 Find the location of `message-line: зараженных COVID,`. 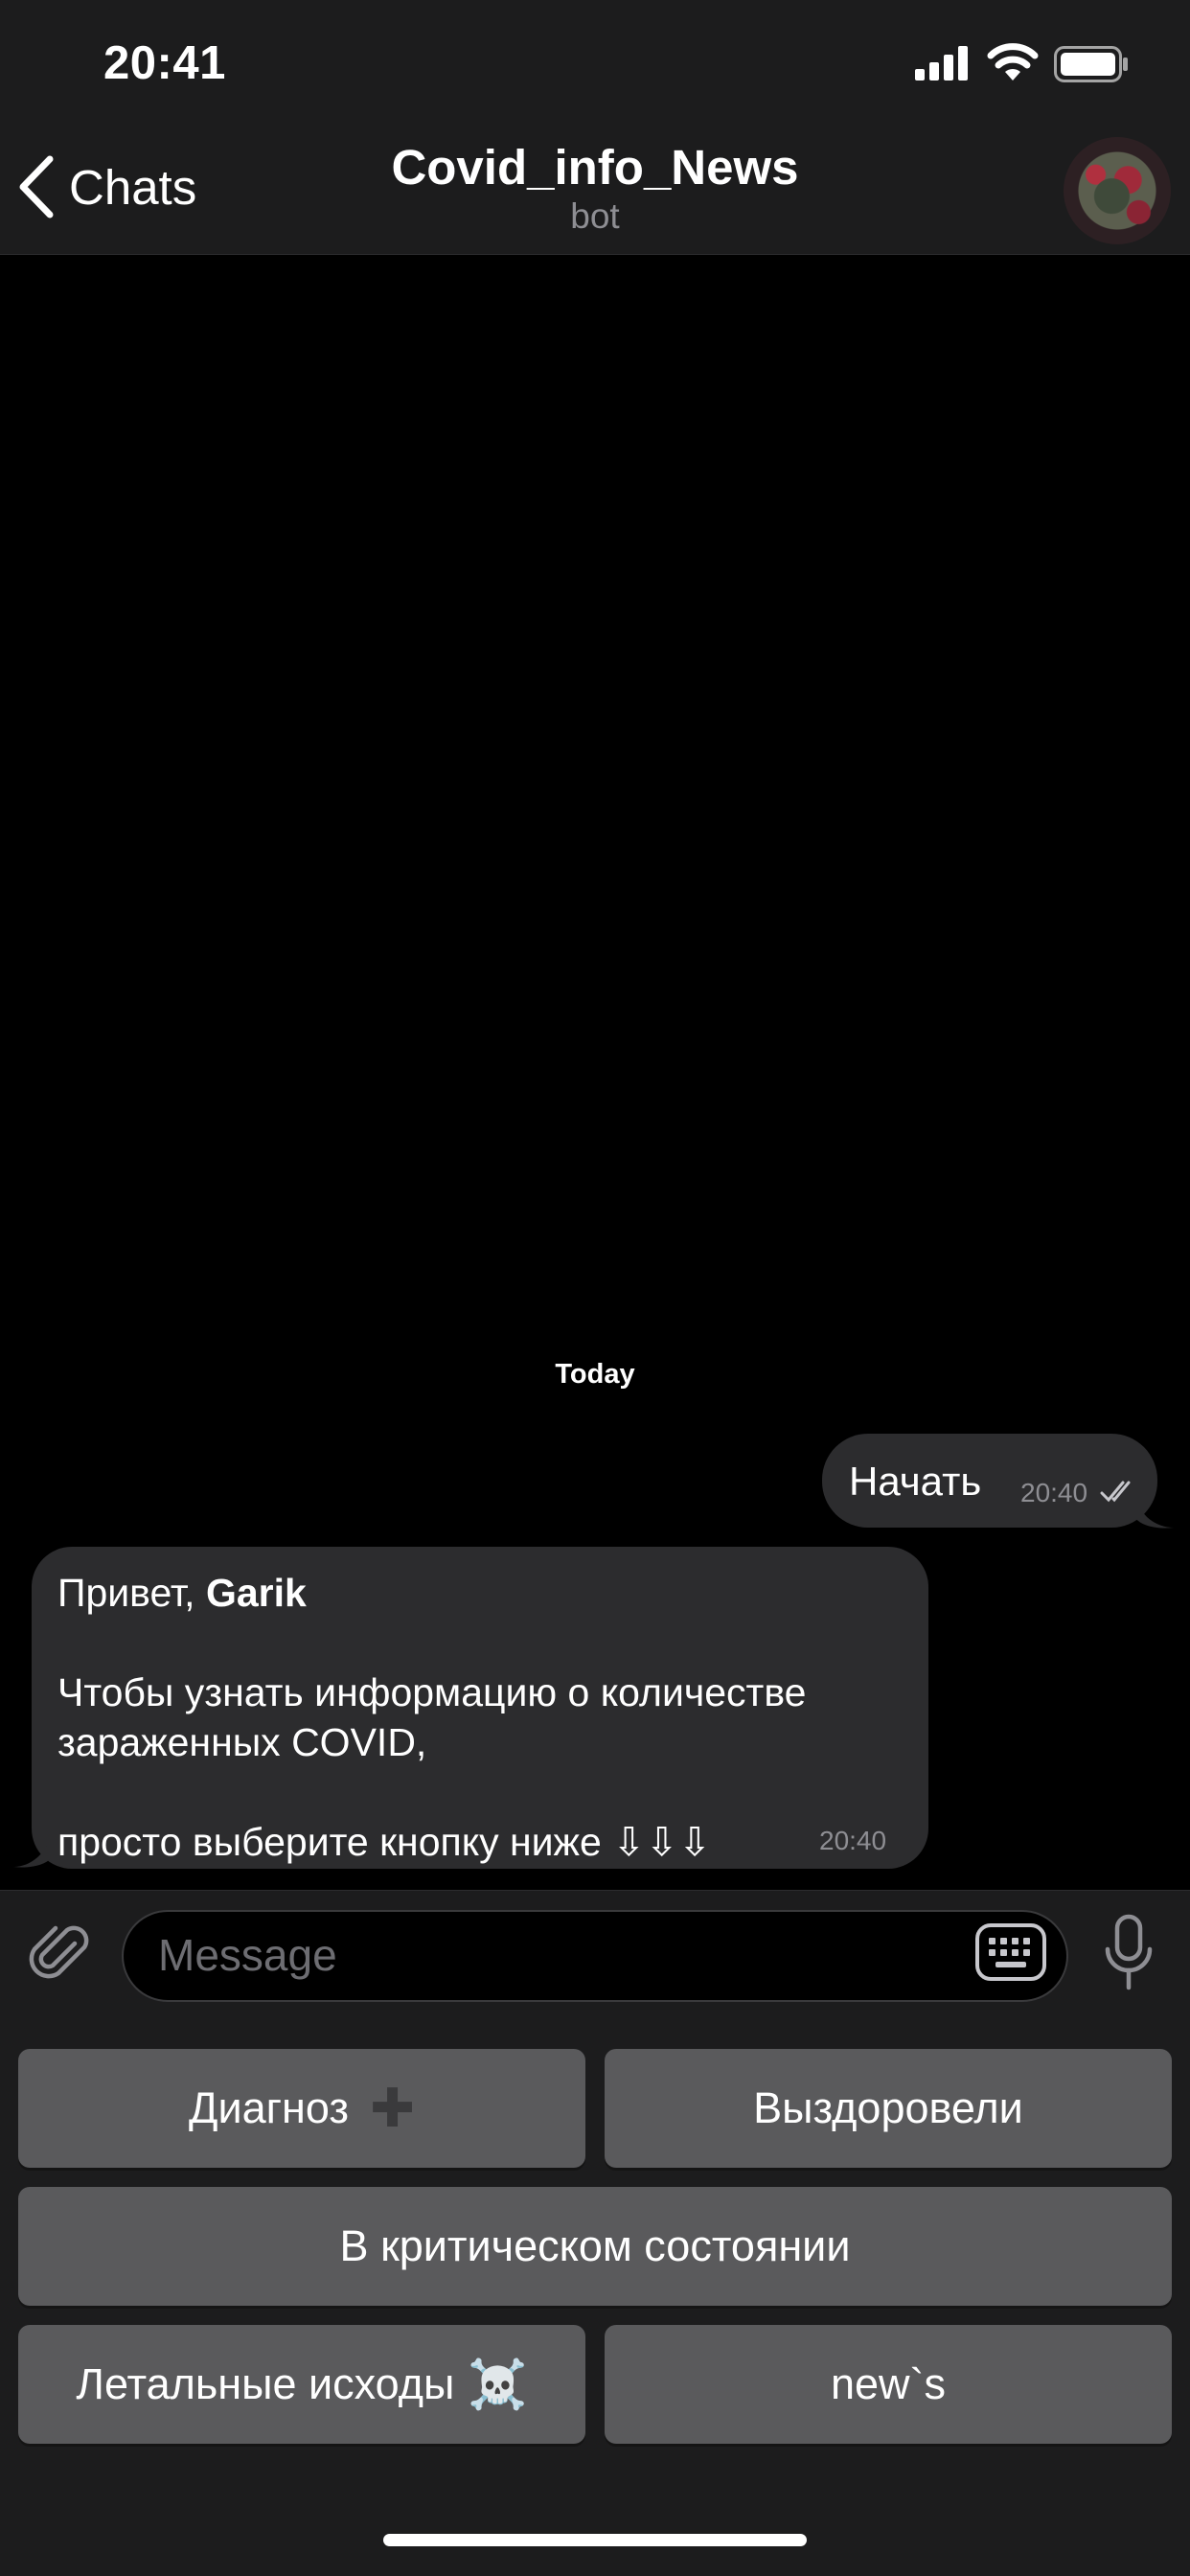

message-line: зараженных COVID, is located at coordinates (242, 1742).